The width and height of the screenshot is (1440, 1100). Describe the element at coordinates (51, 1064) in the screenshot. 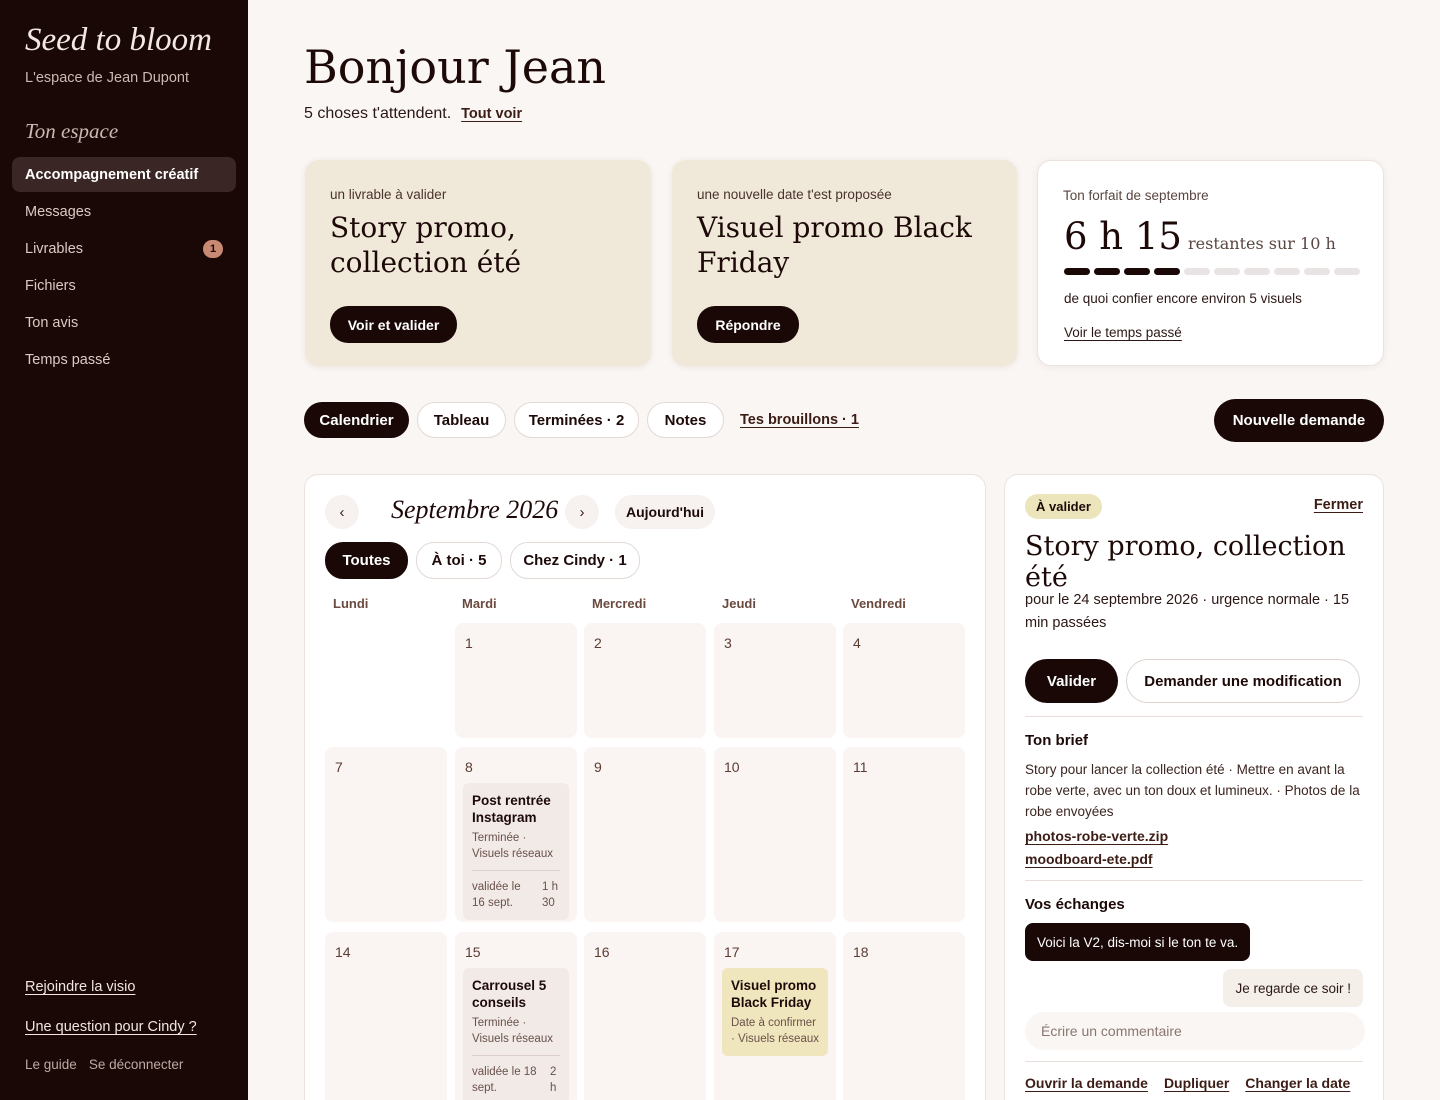

I see `guide-link: Le guide` at that location.